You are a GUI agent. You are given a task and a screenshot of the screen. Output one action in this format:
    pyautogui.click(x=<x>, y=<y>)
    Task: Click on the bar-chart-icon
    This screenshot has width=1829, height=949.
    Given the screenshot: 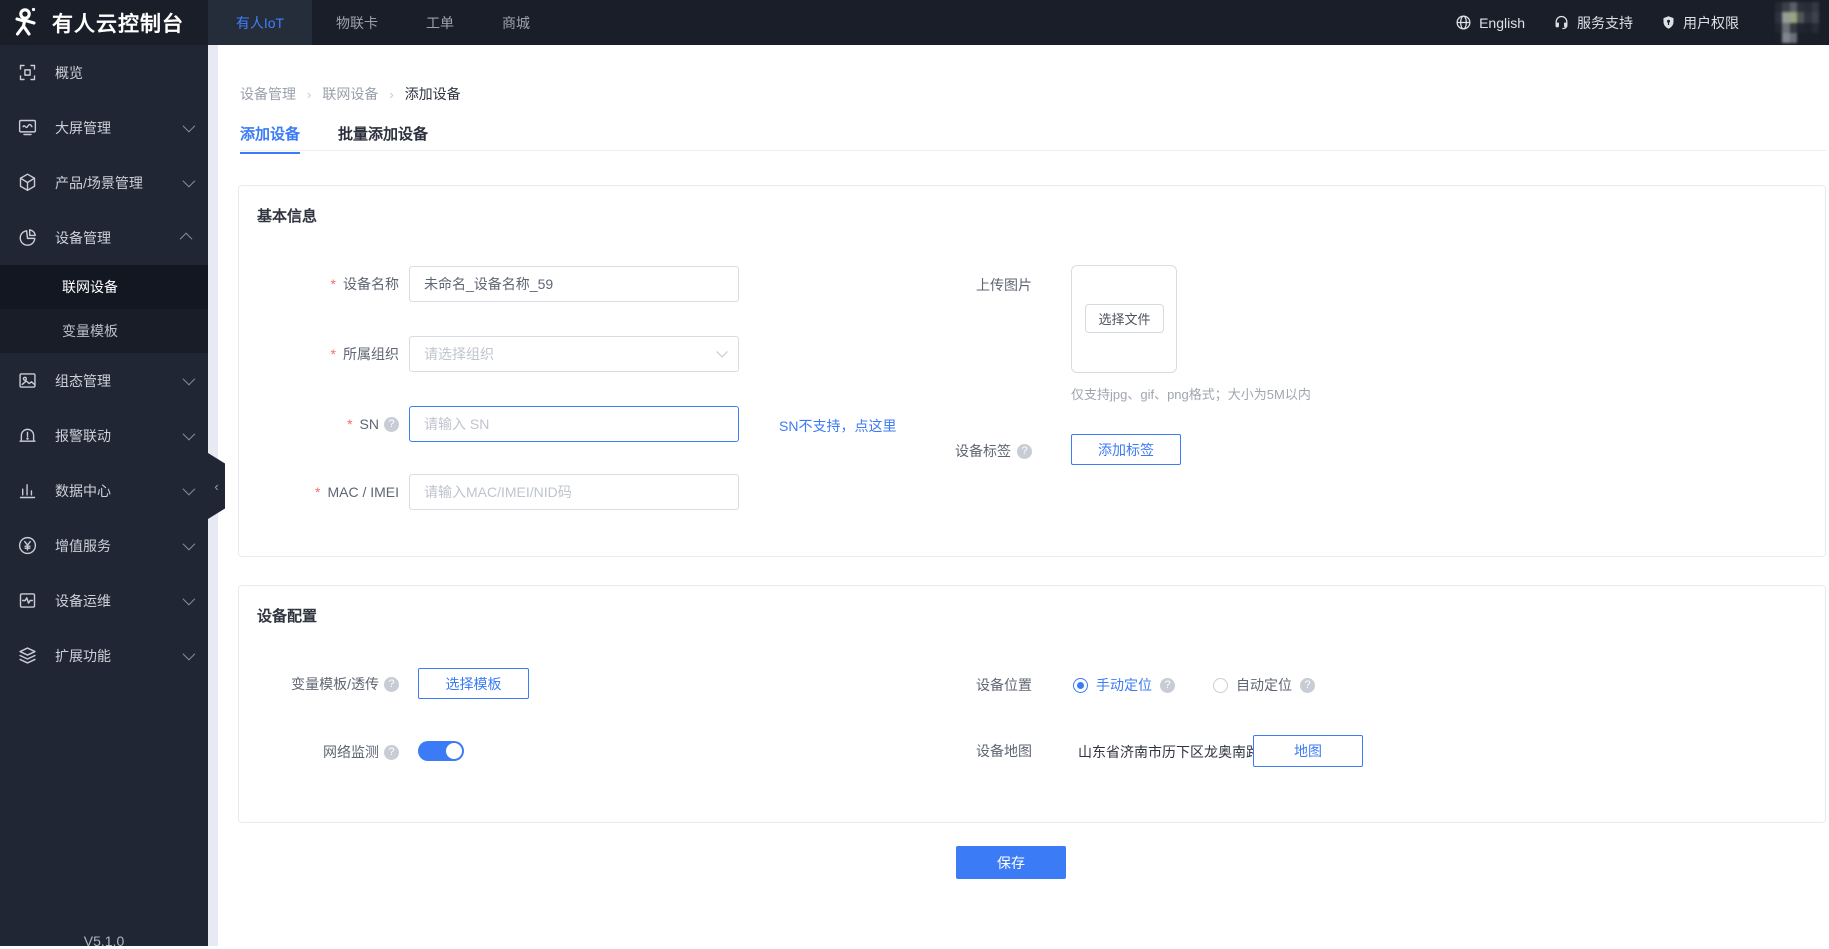 What is the action you would take?
    pyautogui.click(x=27, y=490)
    